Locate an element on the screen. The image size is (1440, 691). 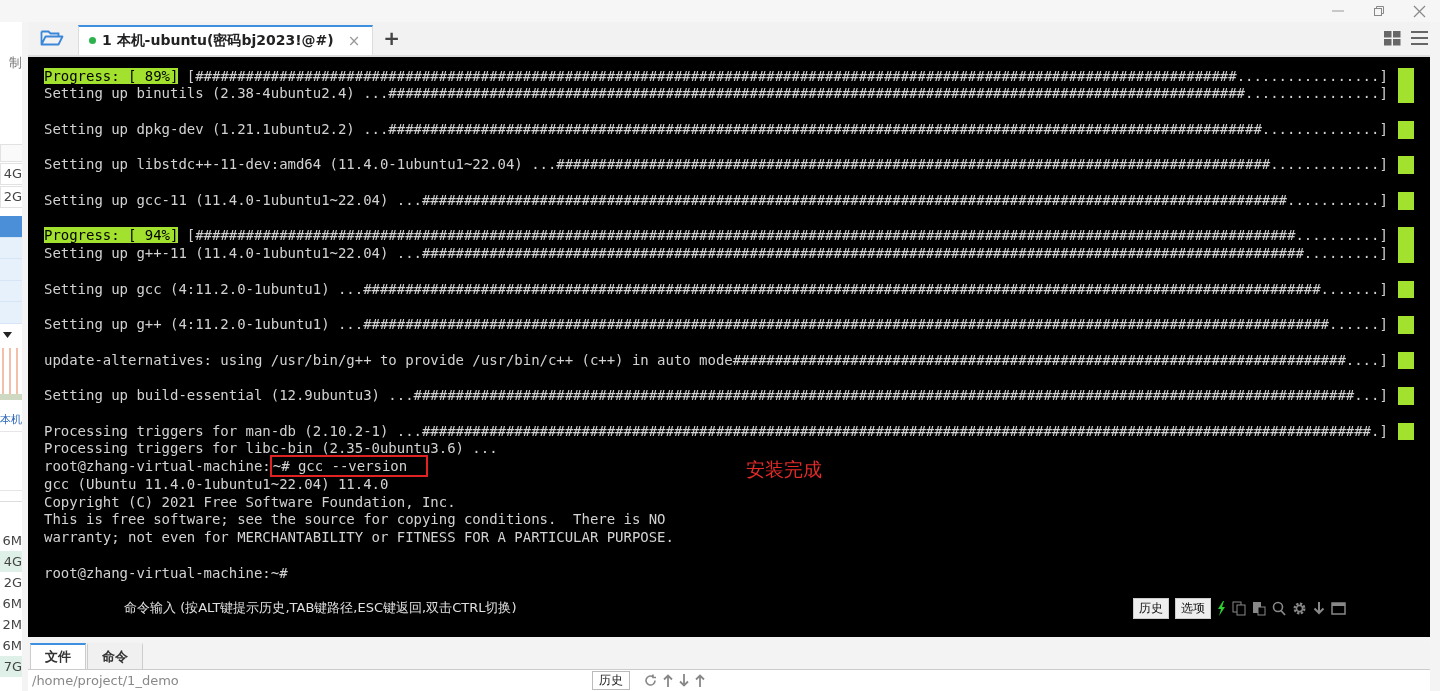
progress-label: Progress: [ 94%] is located at coordinates (111, 235).